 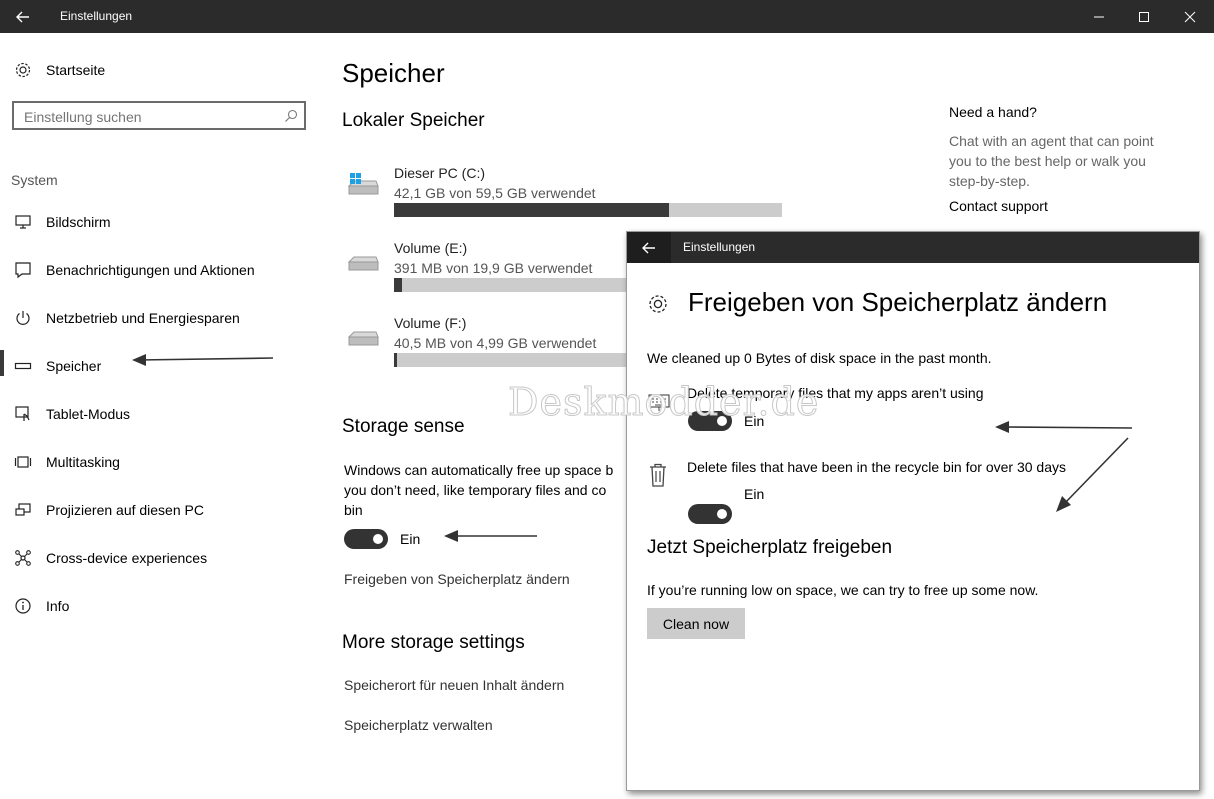 I want to click on storage-sense-text-line: bin, so click(x=353, y=510).